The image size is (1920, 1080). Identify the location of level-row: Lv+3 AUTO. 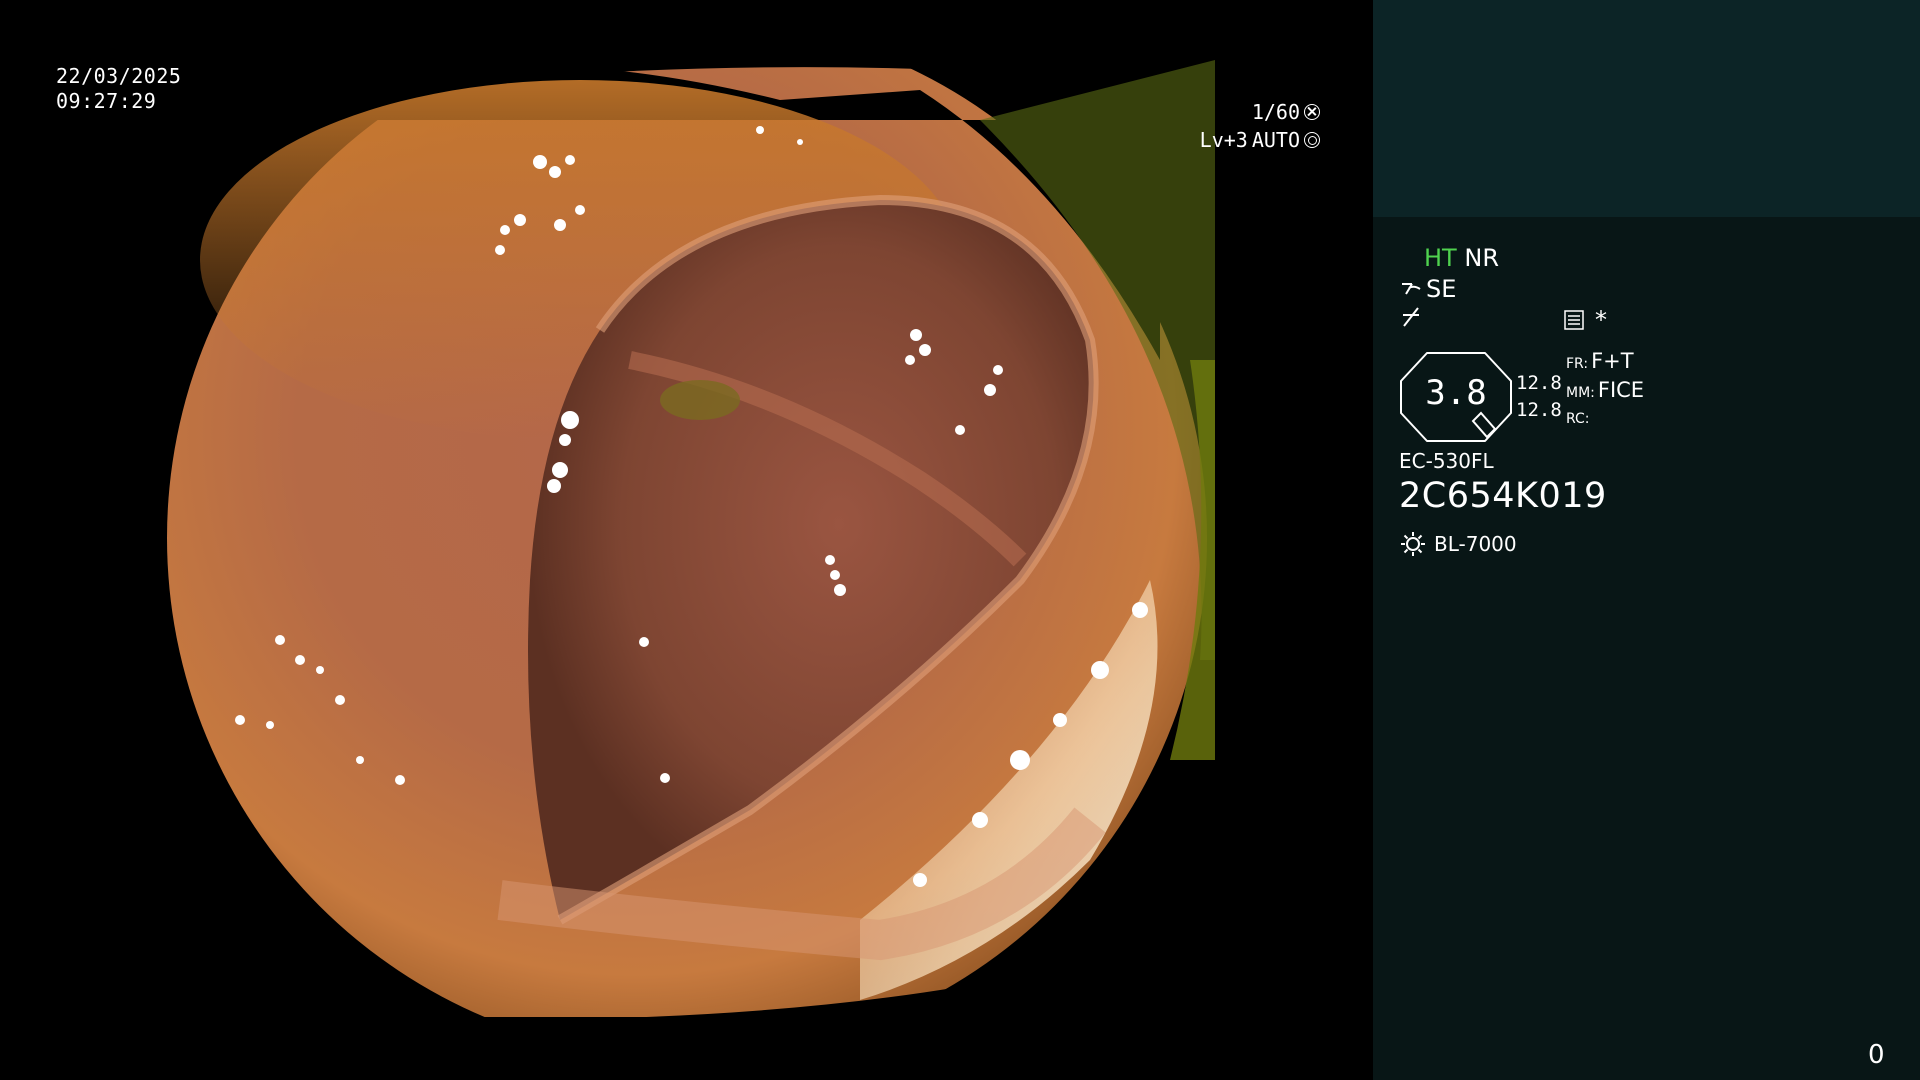
(1245, 140).